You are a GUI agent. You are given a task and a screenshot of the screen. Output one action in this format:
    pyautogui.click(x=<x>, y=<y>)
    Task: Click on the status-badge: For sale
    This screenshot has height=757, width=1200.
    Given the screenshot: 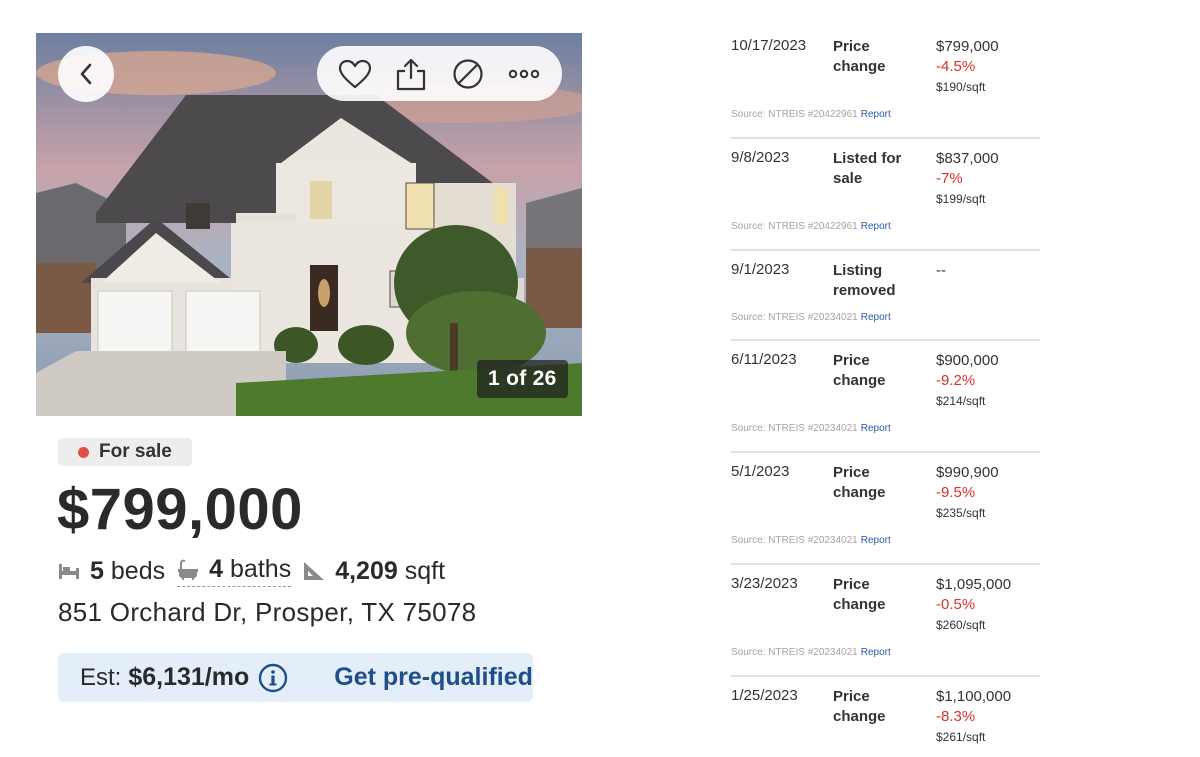 What is the action you would take?
    pyautogui.click(x=125, y=452)
    